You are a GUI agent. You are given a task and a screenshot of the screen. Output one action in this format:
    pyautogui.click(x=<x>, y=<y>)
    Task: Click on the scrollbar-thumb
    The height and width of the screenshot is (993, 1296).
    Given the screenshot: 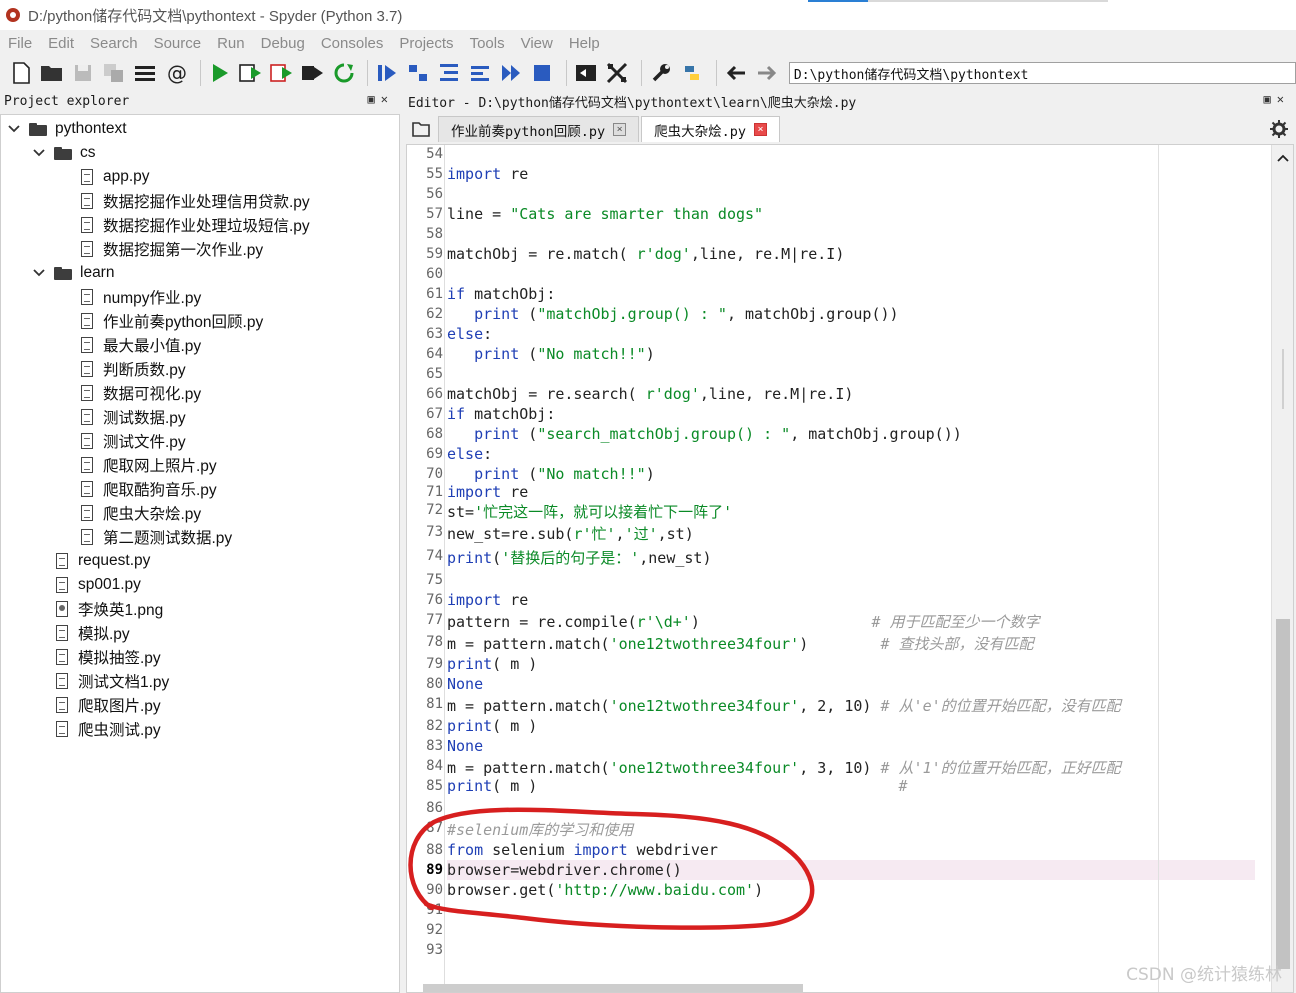 What is the action you would take?
    pyautogui.click(x=1283, y=794)
    